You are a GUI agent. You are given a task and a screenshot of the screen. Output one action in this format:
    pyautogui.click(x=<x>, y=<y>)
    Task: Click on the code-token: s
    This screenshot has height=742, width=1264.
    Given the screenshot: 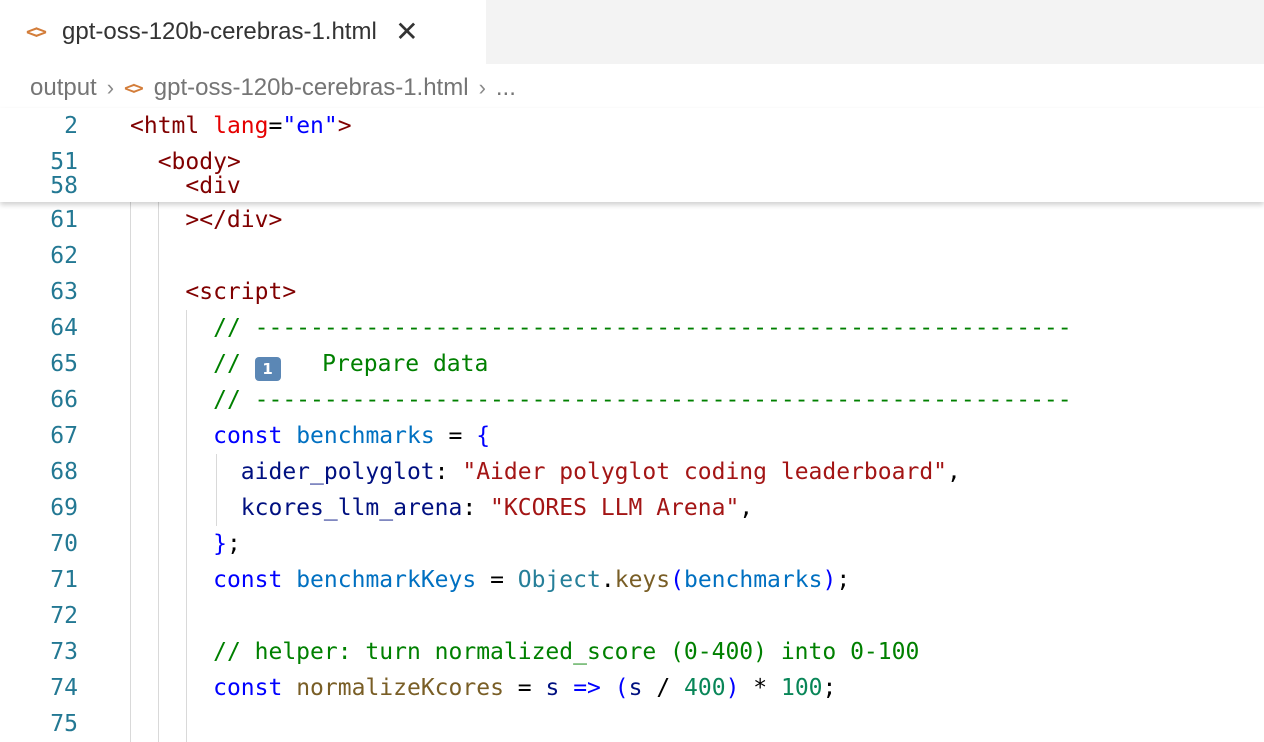 What is the action you would take?
    pyautogui.click(x=552, y=688)
    